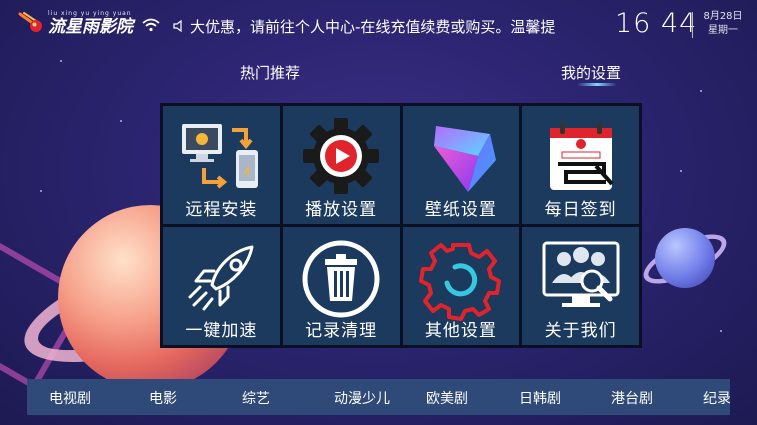 This screenshot has width=757, height=425. What do you see at coordinates (580, 331) in the screenshot?
I see `tile-label: 关于我们` at bounding box center [580, 331].